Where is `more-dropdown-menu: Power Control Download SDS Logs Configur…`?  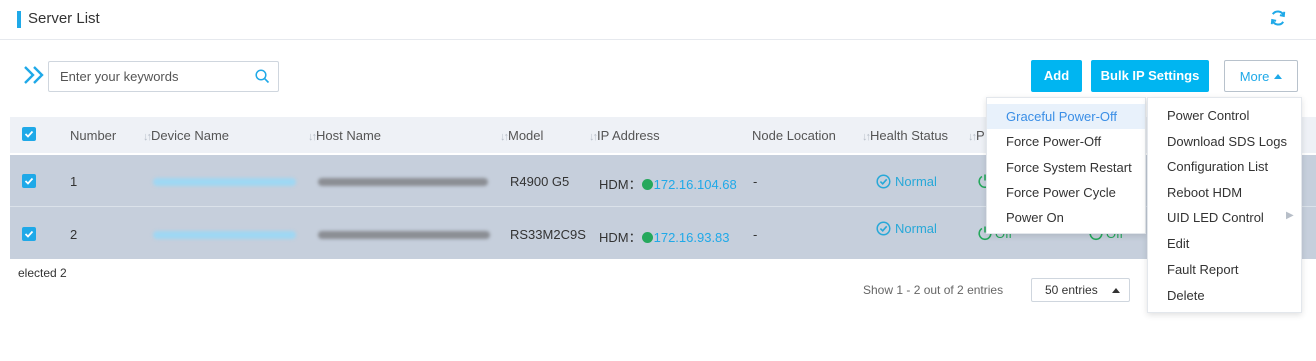 more-dropdown-menu: Power Control Download SDS Logs Configur… is located at coordinates (1224, 205).